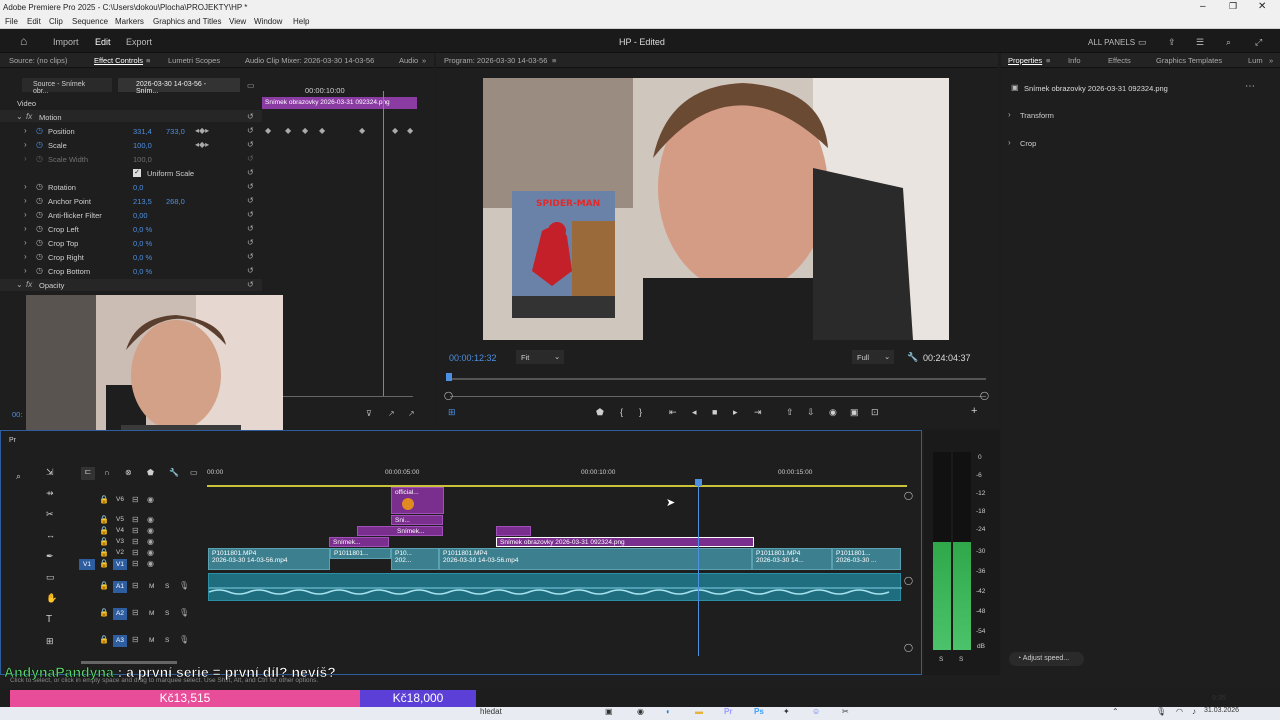 This screenshot has width=1280, height=720. What do you see at coordinates (142, 257) in the screenshot?
I see `crop-right-value: 0,0 %` at bounding box center [142, 257].